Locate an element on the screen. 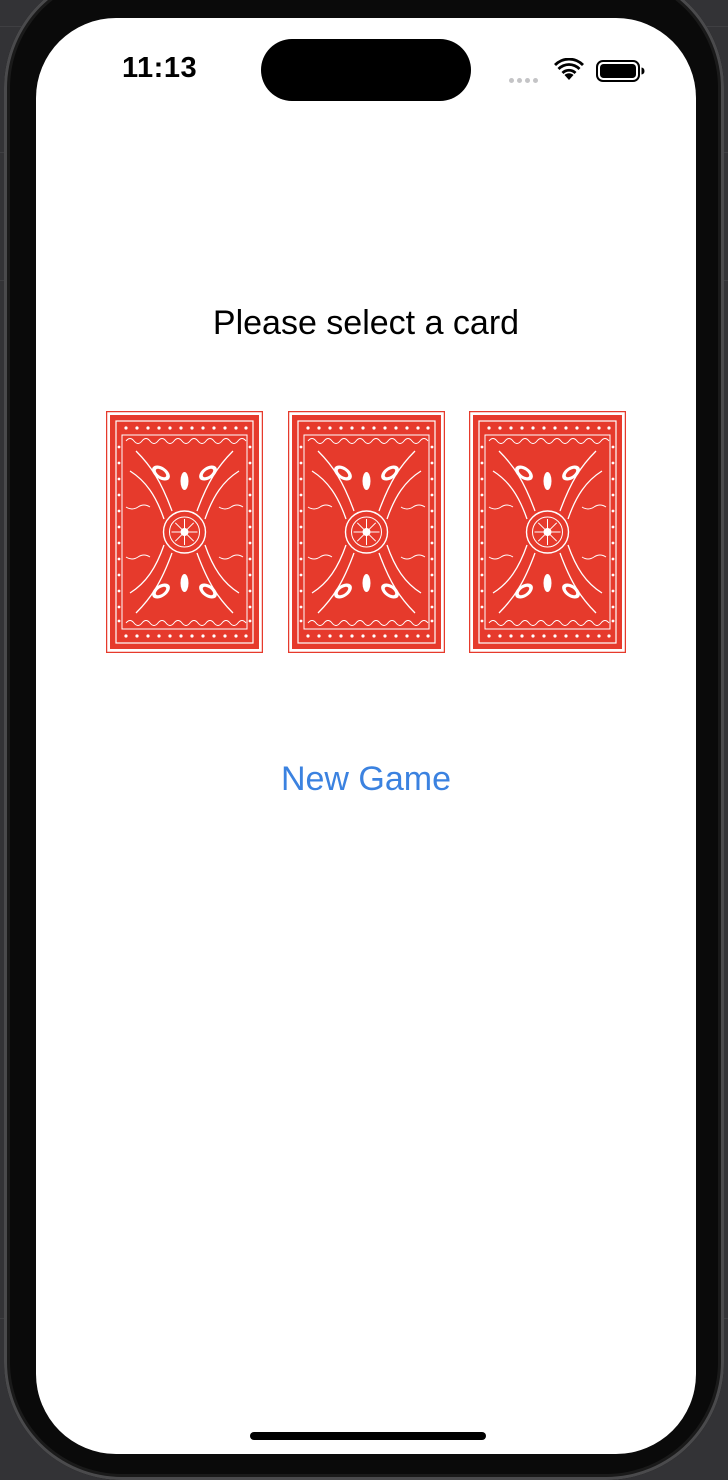 This screenshot has width=728, height=1480. dynamic-island is located at coordinates (366, 70).